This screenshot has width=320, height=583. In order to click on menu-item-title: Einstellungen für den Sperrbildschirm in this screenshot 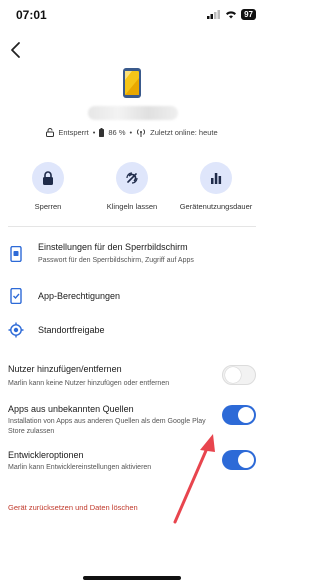, I will do `click(113, 247)`.